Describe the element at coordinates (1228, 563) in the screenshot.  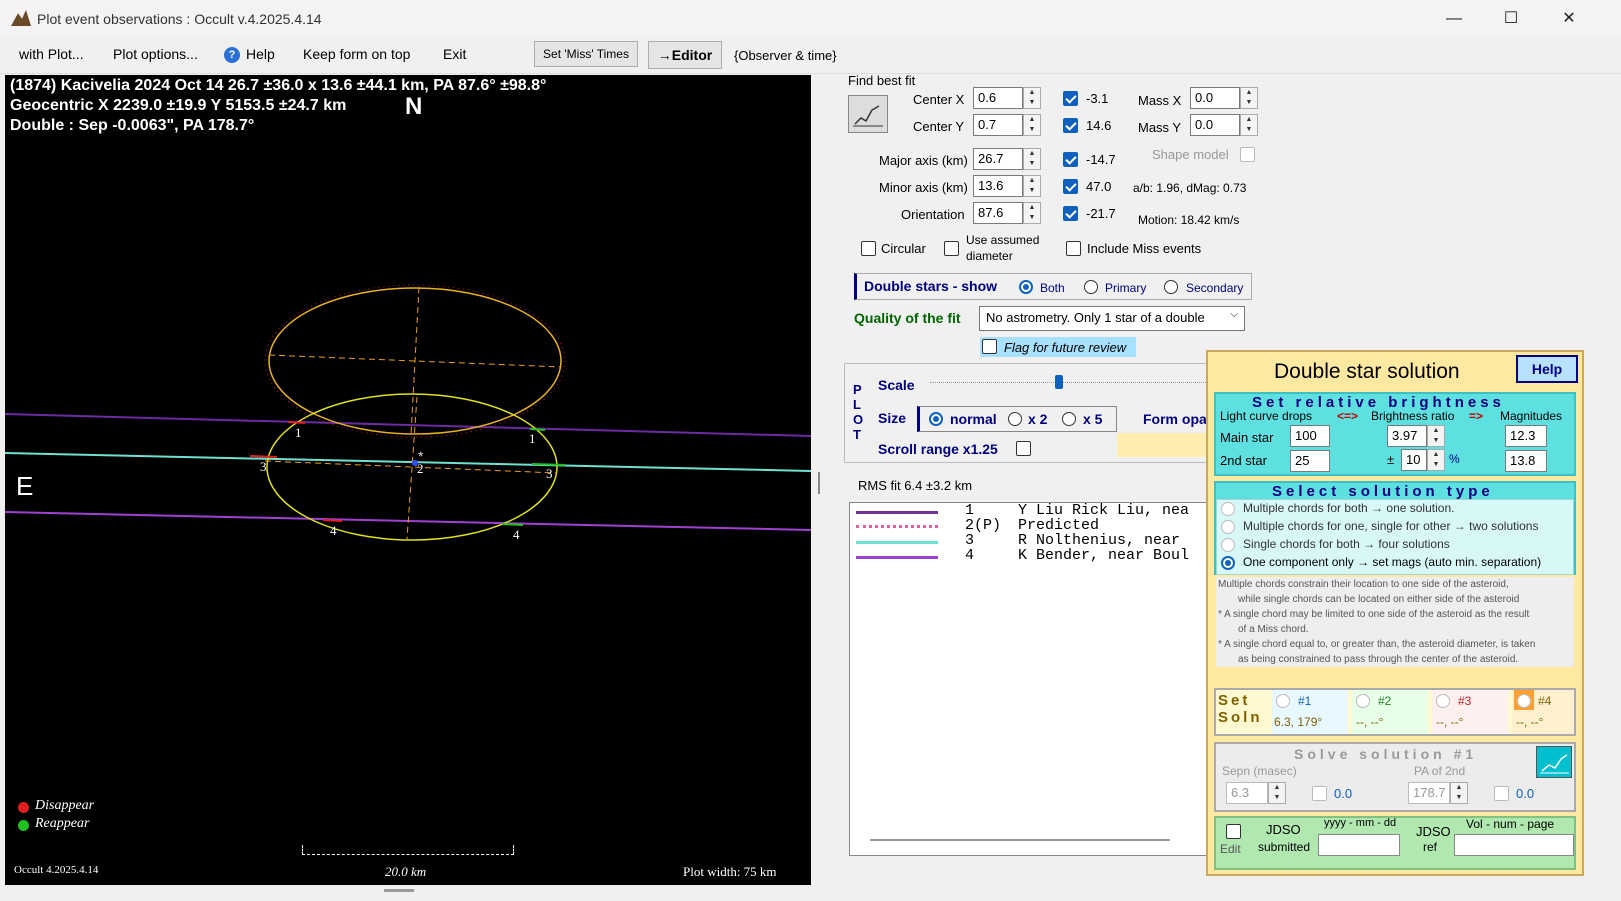
I see `opt-one-component-radio` at that location.